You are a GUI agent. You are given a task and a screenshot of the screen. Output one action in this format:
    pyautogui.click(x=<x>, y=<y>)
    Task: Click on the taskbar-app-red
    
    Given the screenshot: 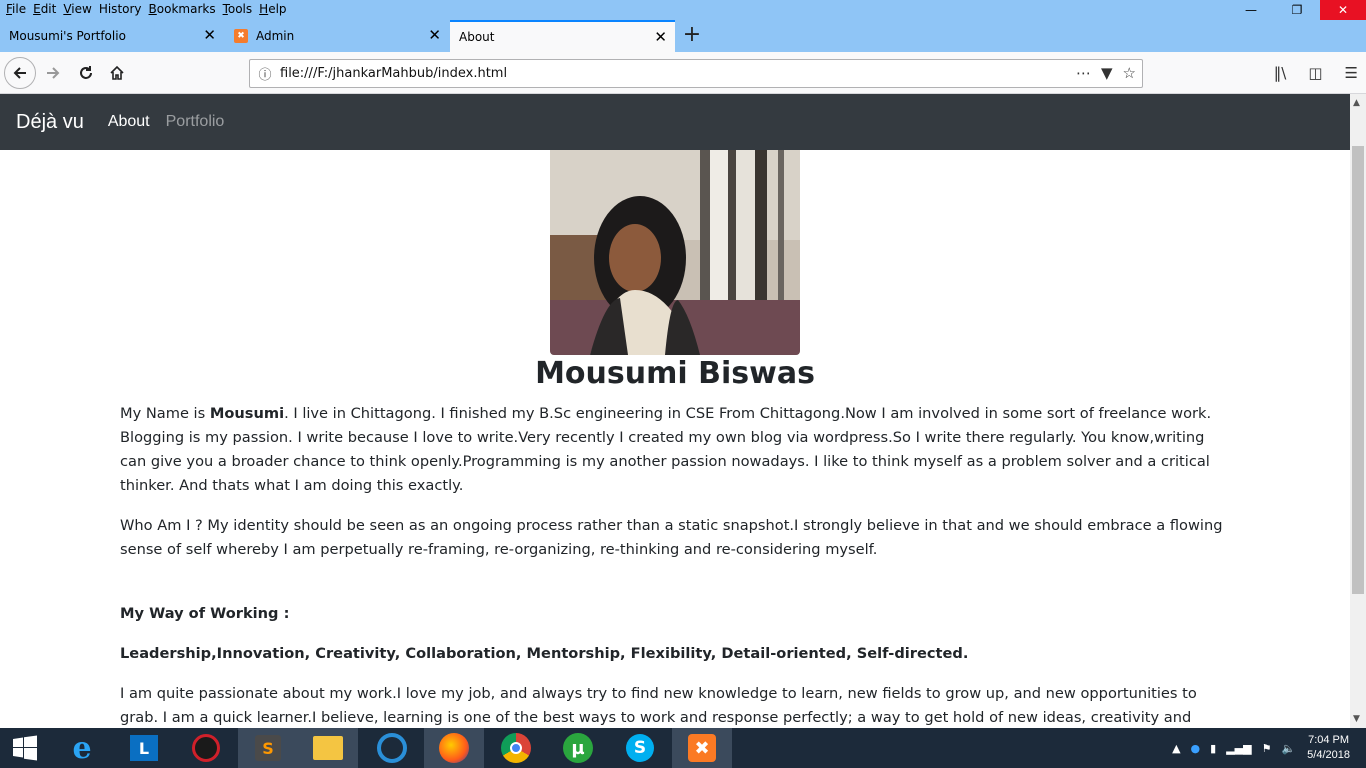 What is the action you would take?
    pyautogui.click(x=206, y=748)
    